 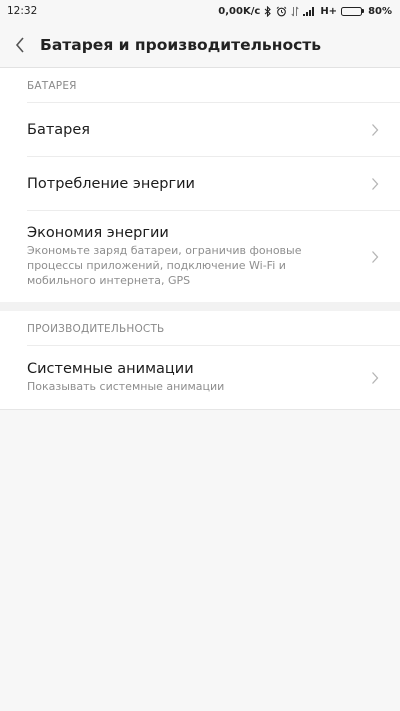 I want to click on battery-percent: 80%, so click(x=380, y=11).